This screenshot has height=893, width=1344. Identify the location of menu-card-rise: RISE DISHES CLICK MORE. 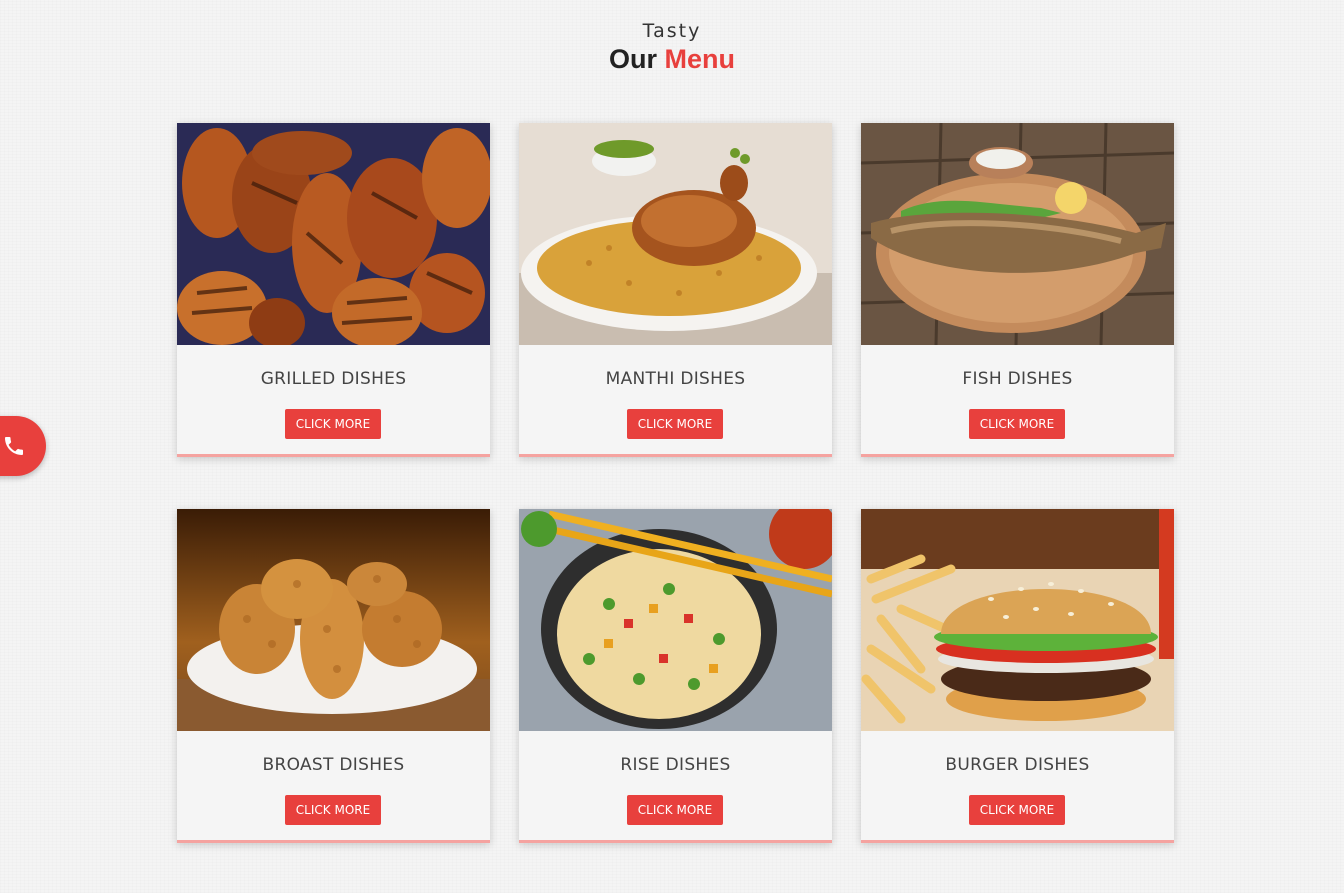
(675, 676).